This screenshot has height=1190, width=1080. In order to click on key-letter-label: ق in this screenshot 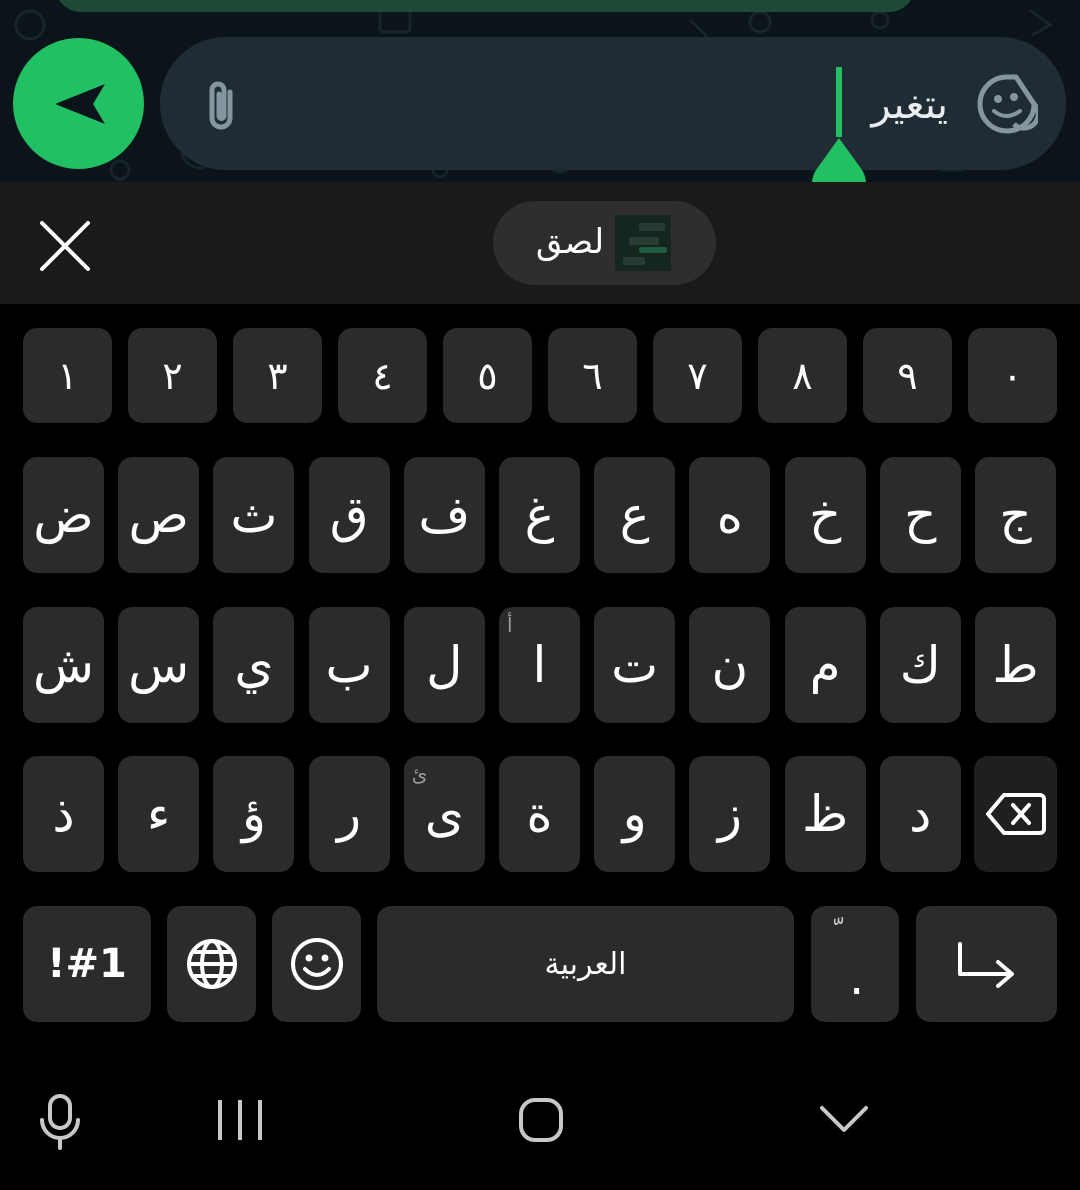, I will do `click(349, 515)`.